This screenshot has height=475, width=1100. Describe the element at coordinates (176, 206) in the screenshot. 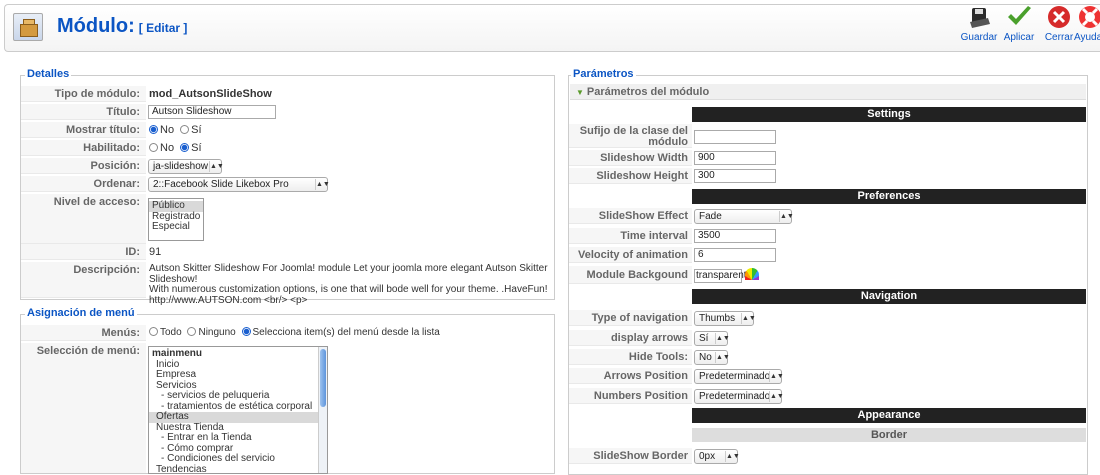

I see `access-option: Público` at that location.